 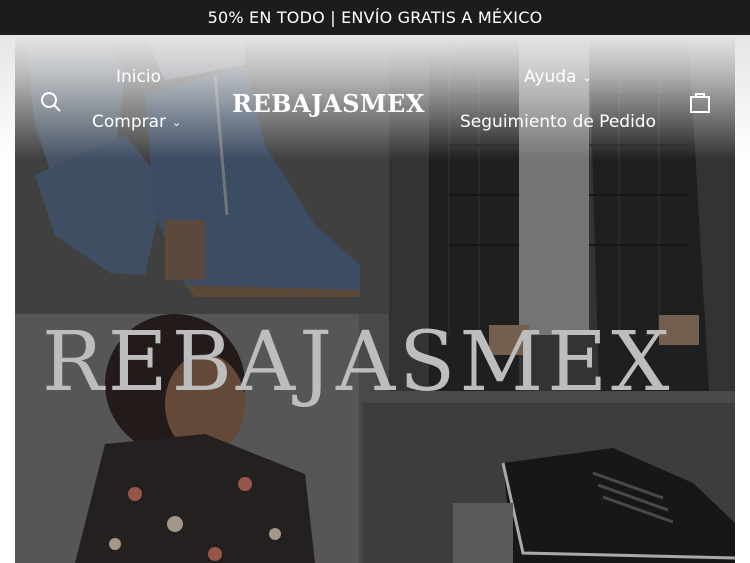 I want to click on nav-item-seguimiento: Seguimiento de Pedido, so click(x=558, y=122).